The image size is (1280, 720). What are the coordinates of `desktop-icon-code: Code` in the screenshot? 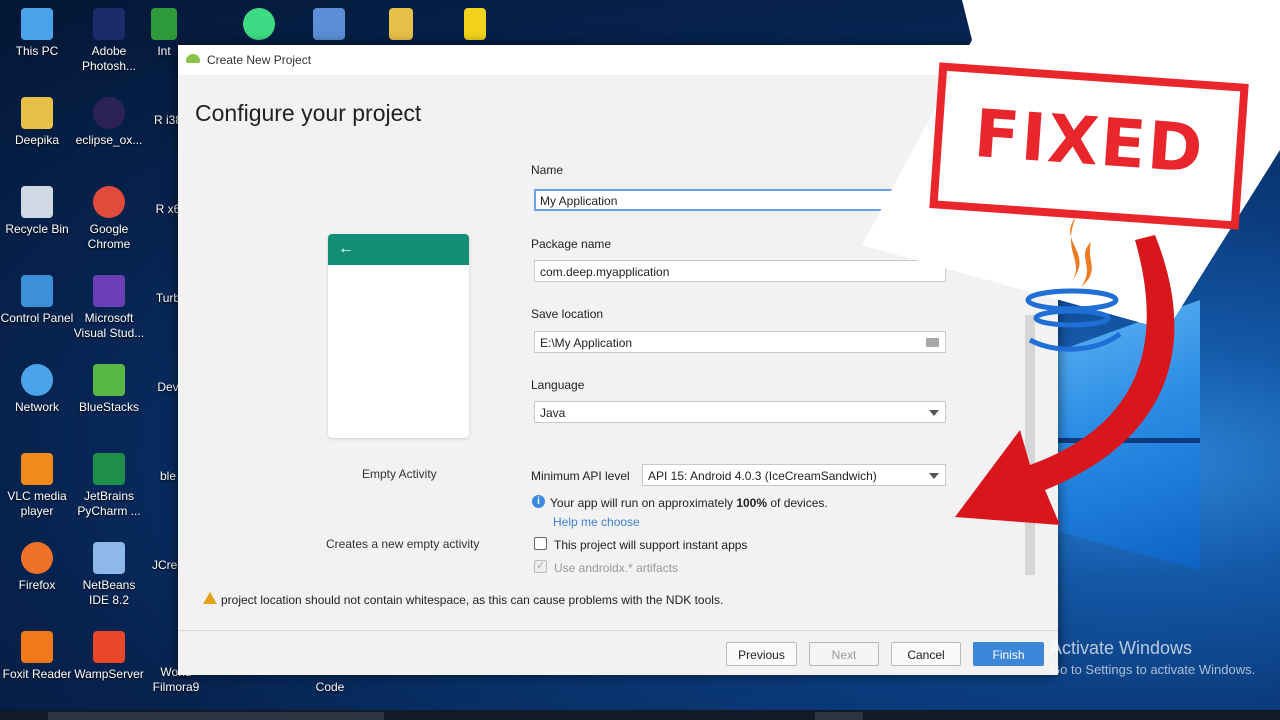 It's located at (330, 687).